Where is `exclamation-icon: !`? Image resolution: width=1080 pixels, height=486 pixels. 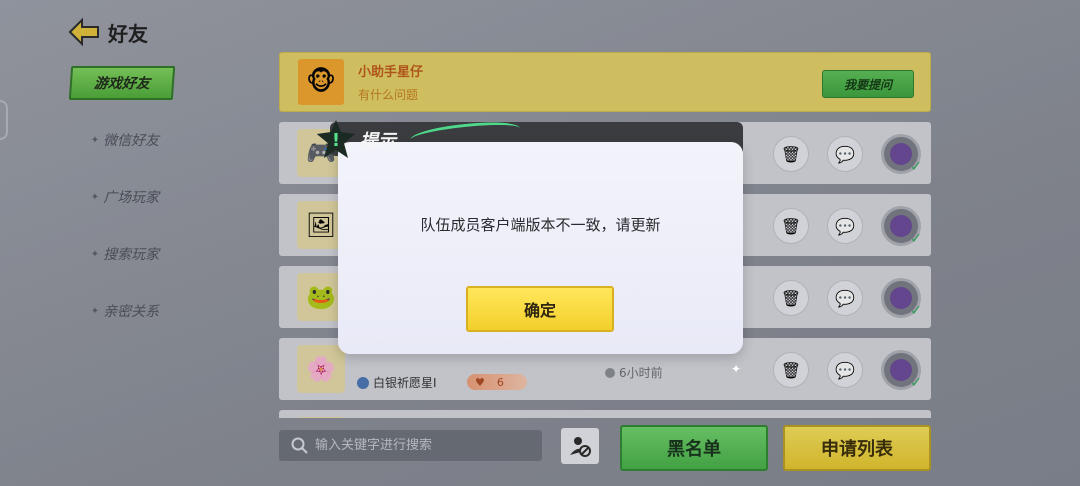 exclamation-icon: ! is located at coordinates (336, 139).